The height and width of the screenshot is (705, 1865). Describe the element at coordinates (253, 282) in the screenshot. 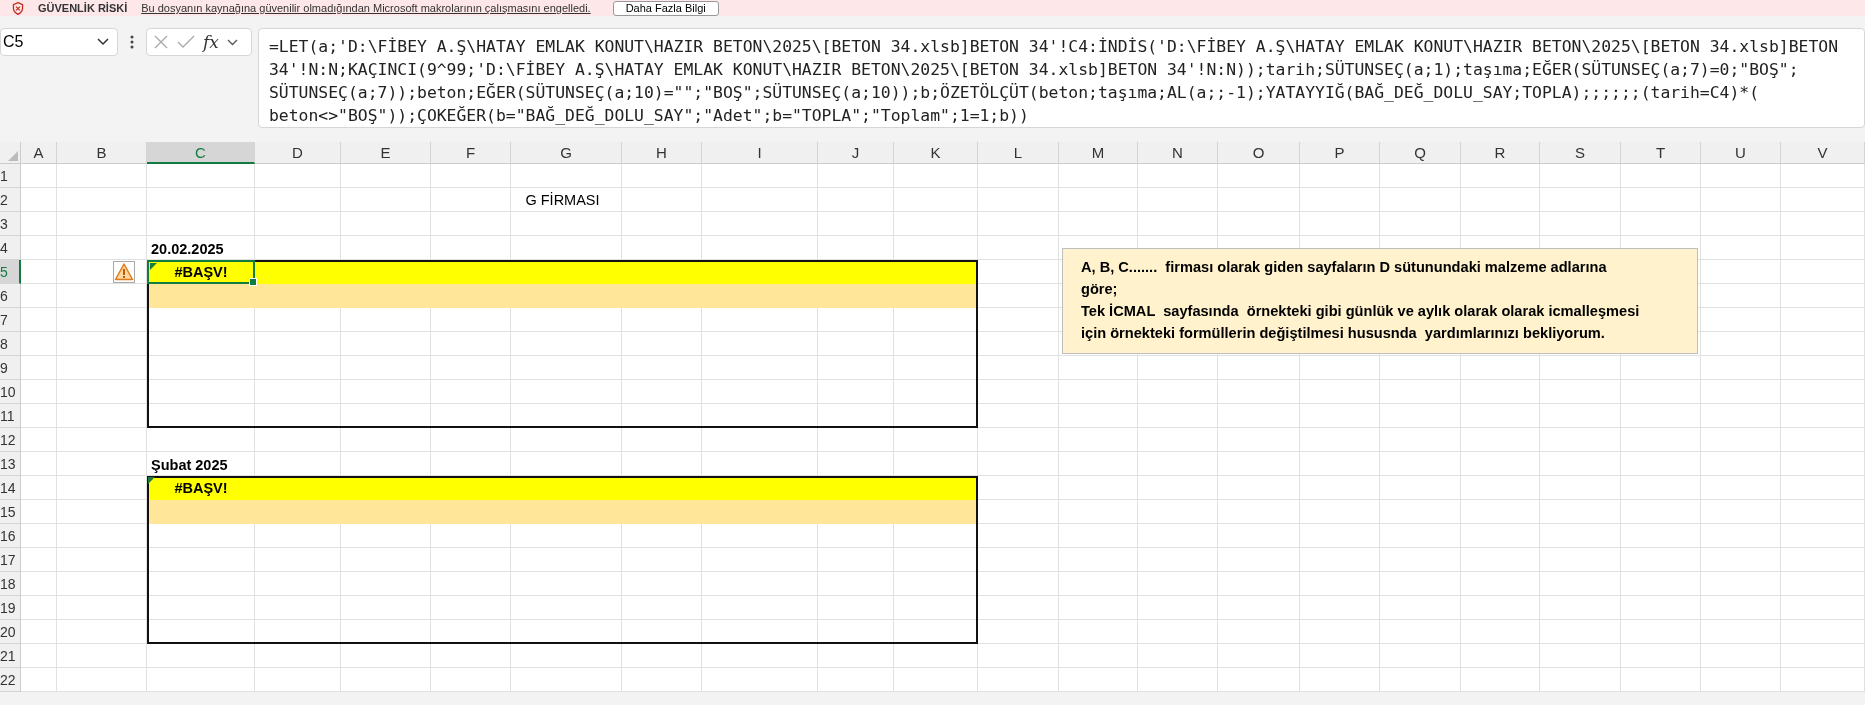

I see `fill-handle` at that location.